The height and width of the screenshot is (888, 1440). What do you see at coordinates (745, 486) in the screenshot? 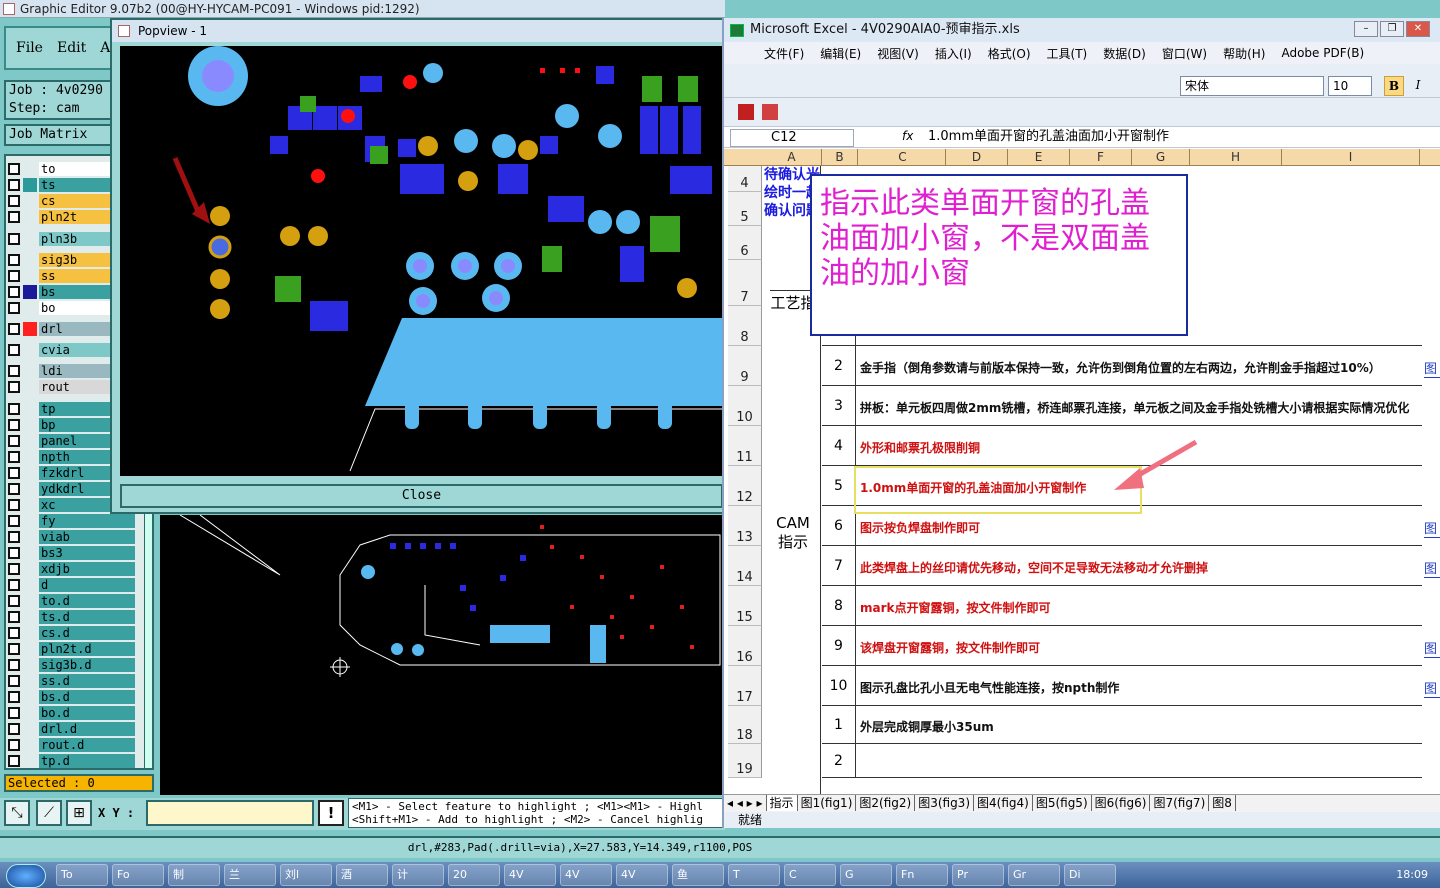
I see `row-header: 12` at bounding box center [745, 486].